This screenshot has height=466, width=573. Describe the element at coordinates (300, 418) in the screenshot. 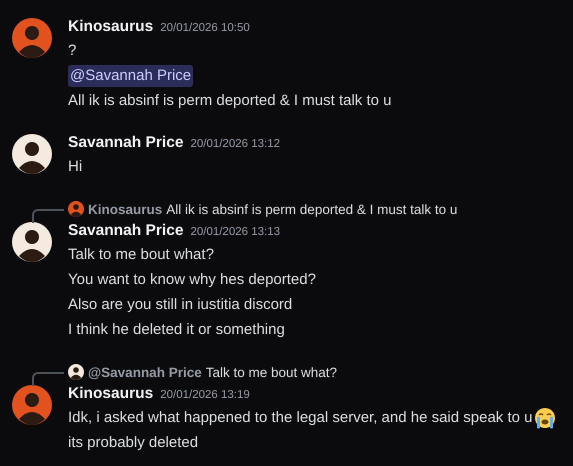

I see `message-text: Idk, i asked what happened to the legal server, and he said speak to u` at that location.